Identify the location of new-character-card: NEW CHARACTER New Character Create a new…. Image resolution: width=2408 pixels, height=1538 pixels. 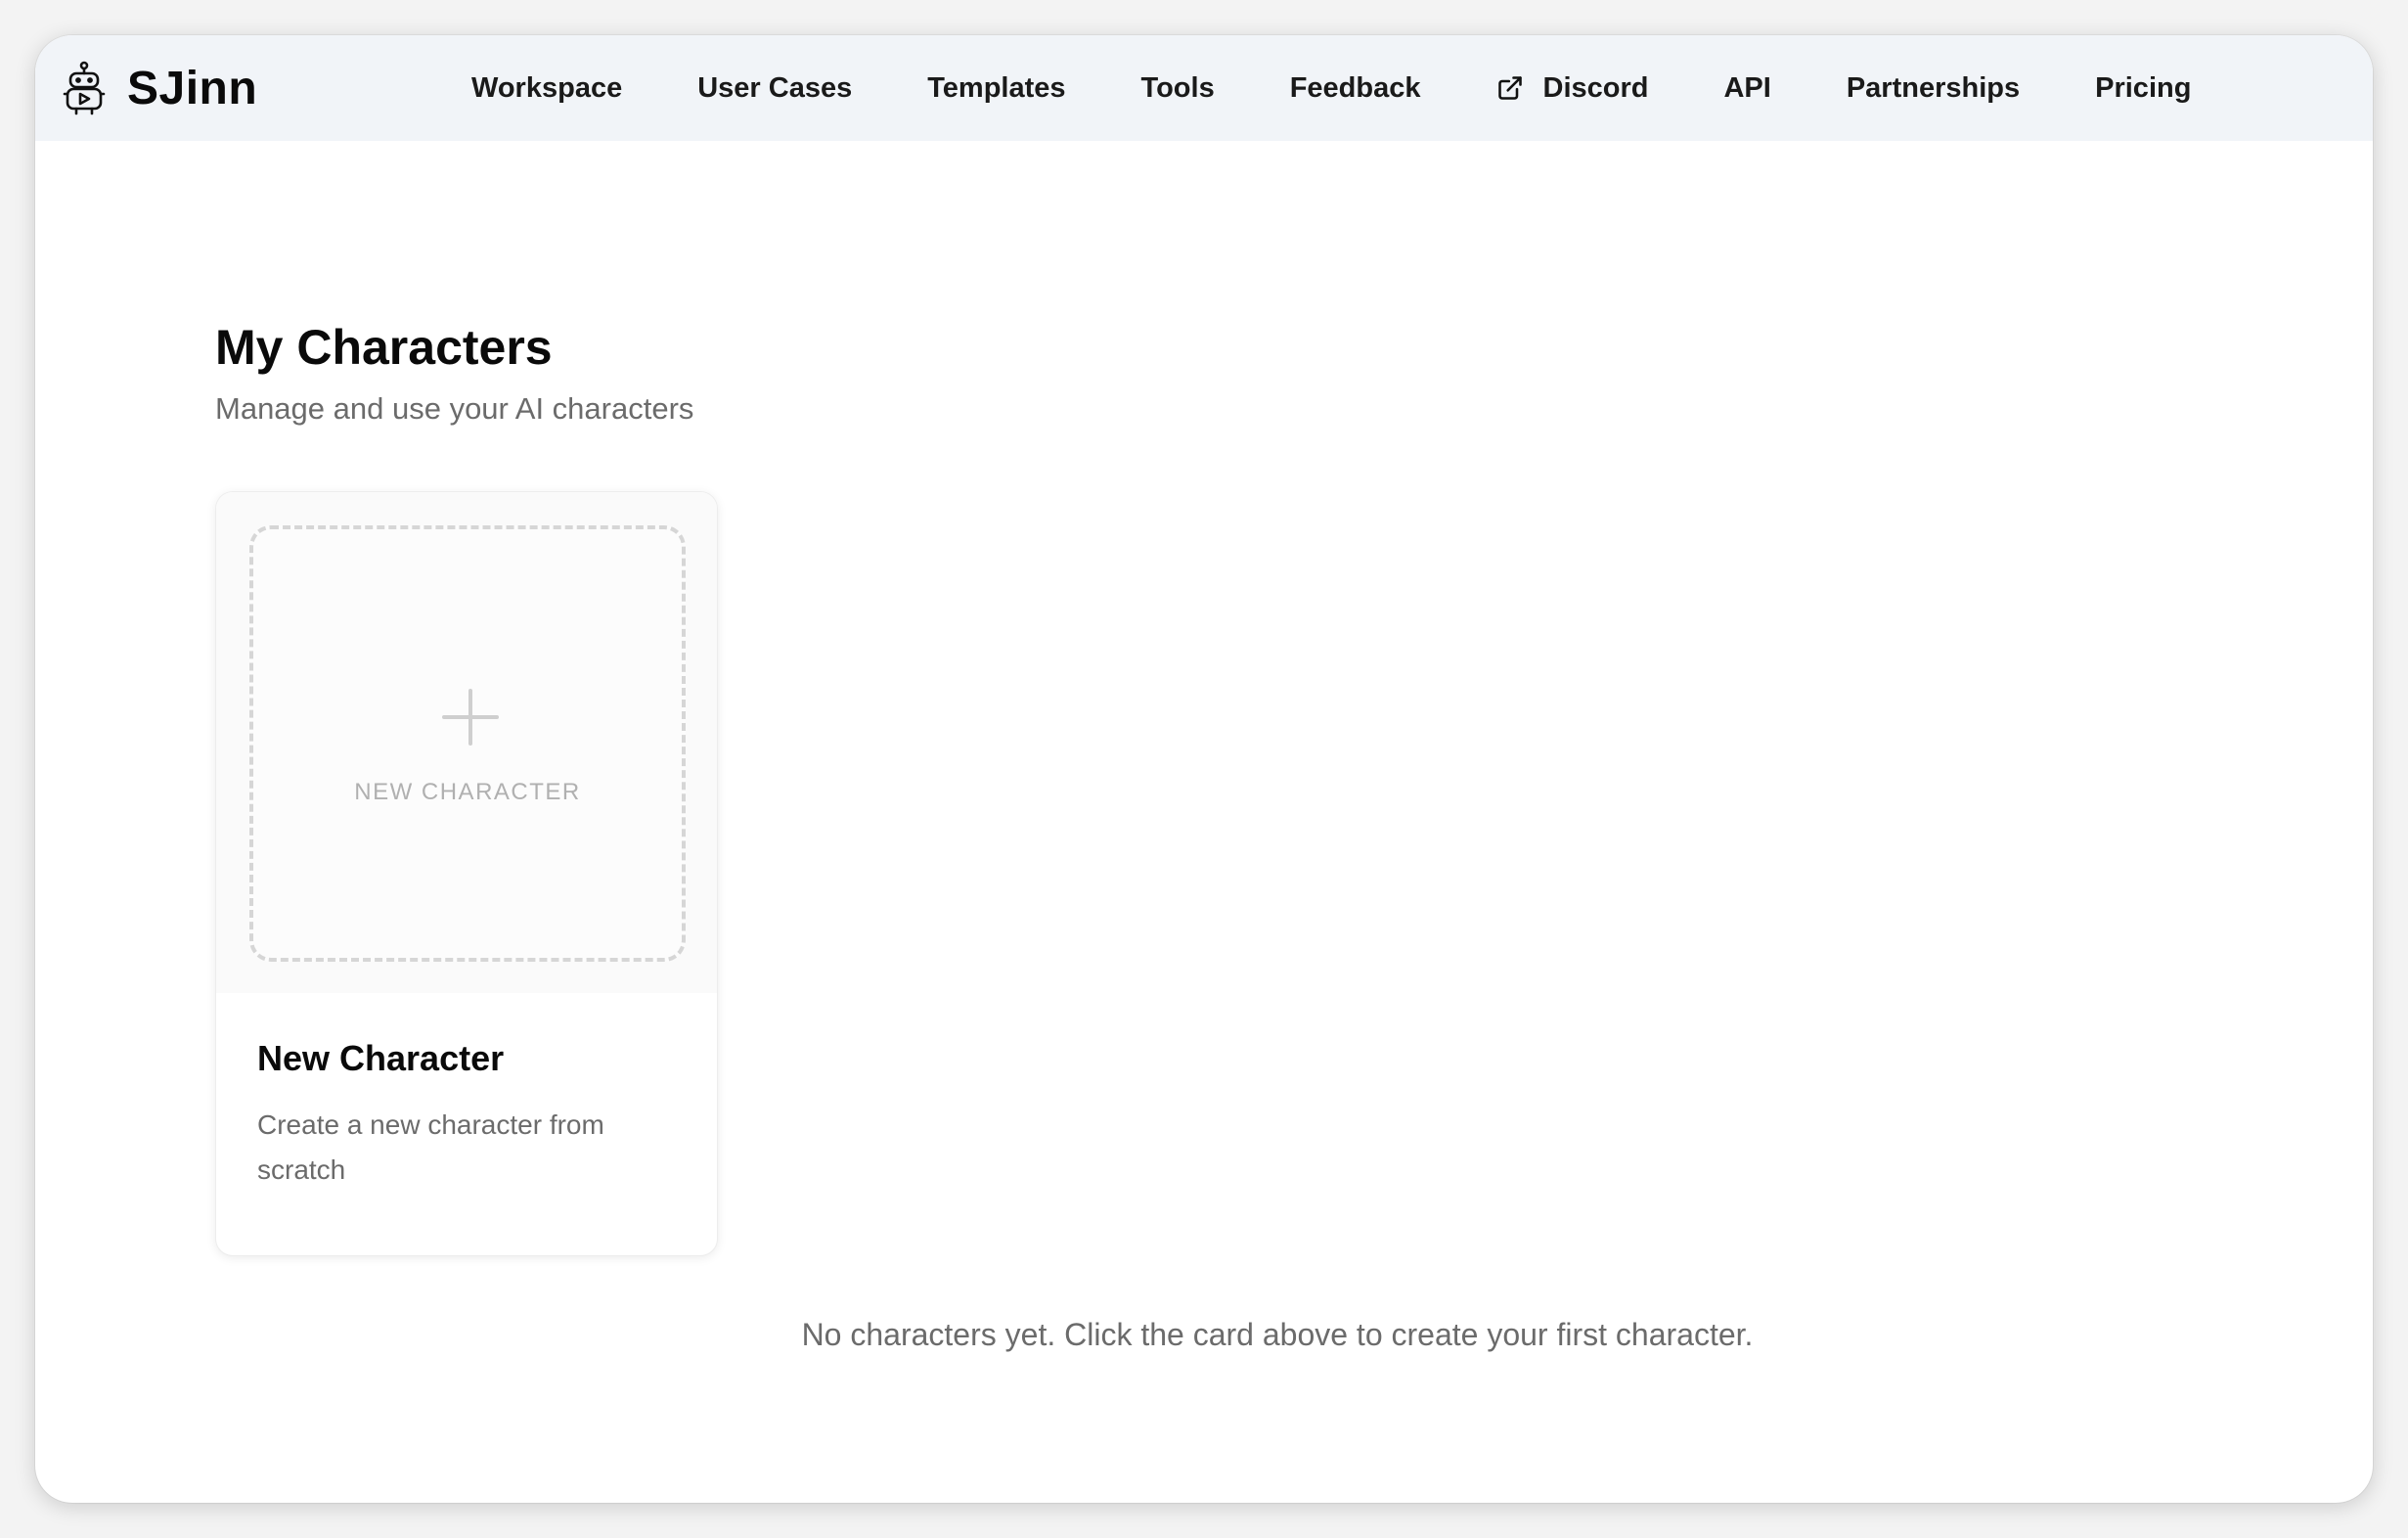
(466, 873).